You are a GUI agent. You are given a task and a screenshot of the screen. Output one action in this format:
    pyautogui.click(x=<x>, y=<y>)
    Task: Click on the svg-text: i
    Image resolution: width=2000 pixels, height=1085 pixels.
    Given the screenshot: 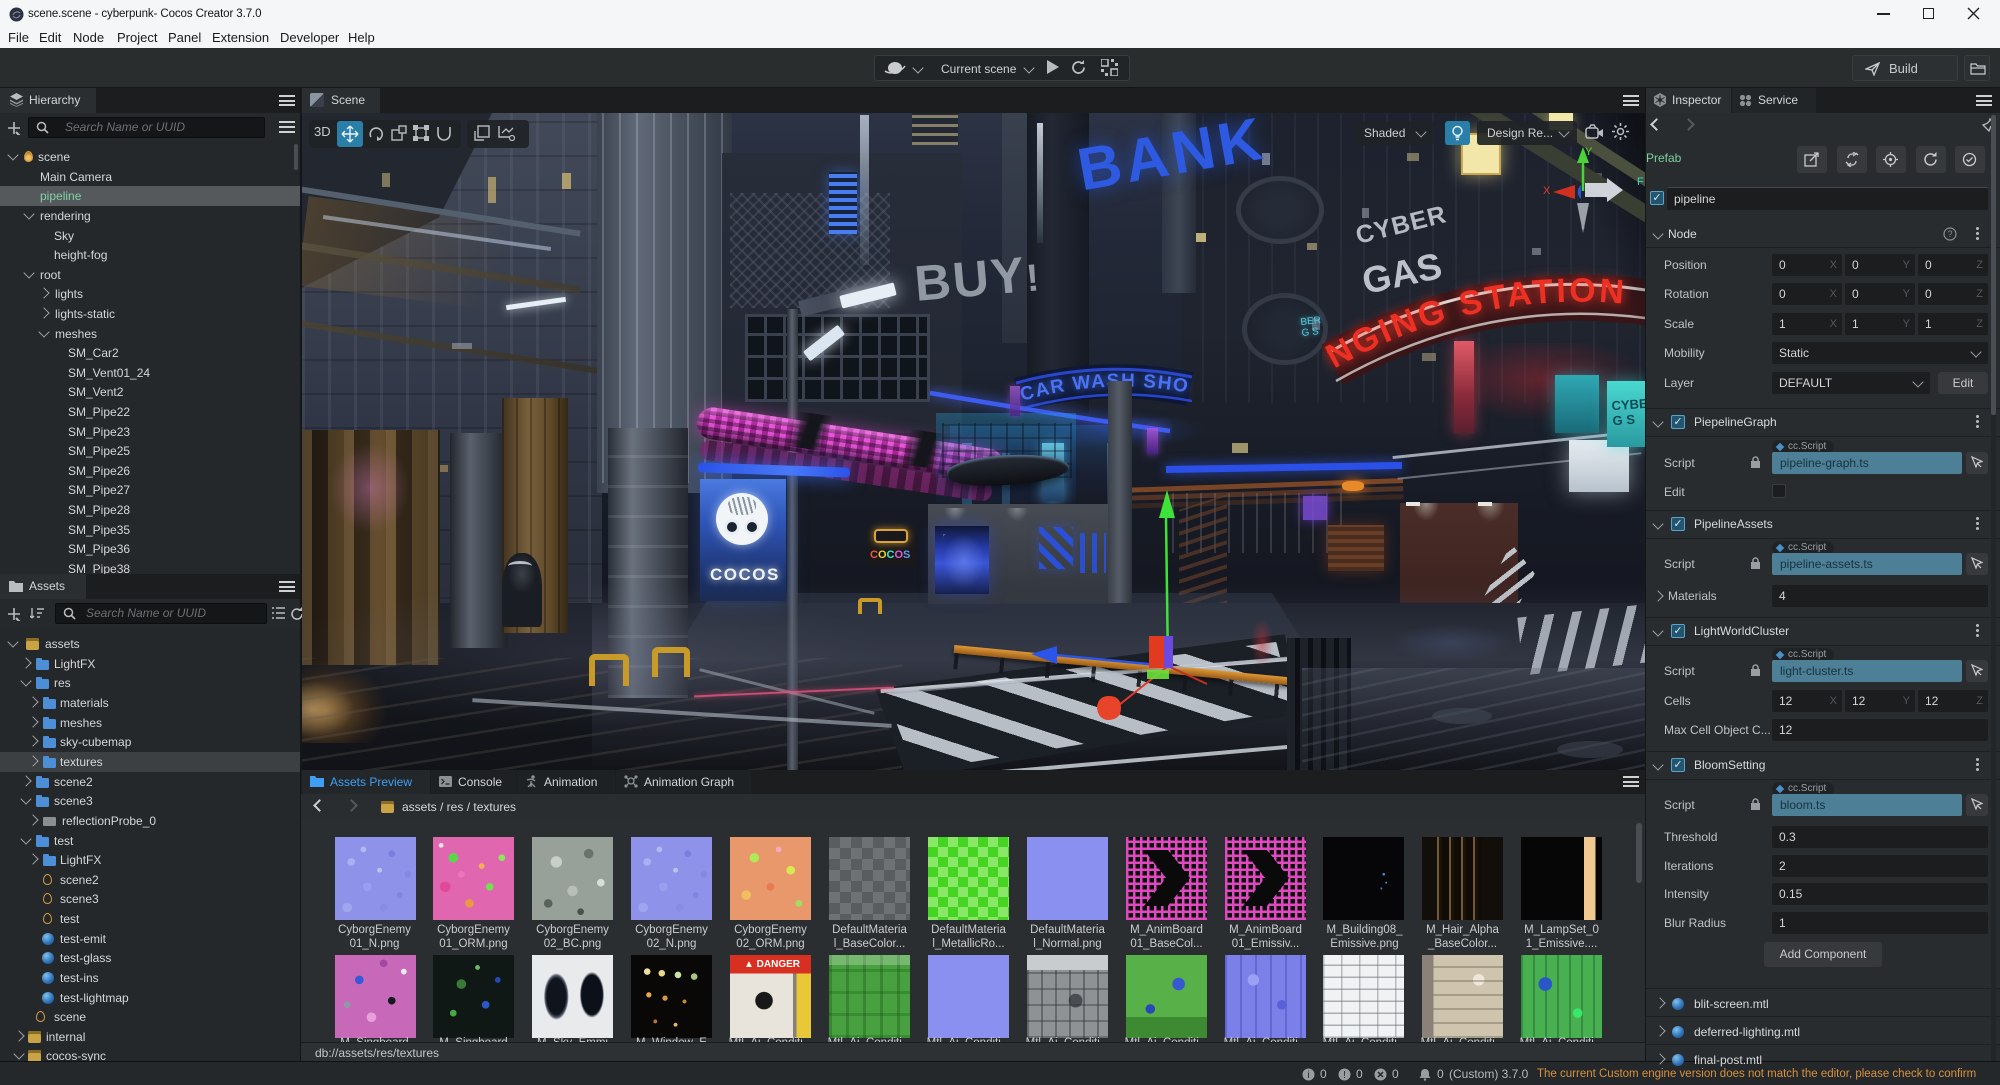 What is the action you would take?
    pyautogui.click(x=1308, y=1075)
    